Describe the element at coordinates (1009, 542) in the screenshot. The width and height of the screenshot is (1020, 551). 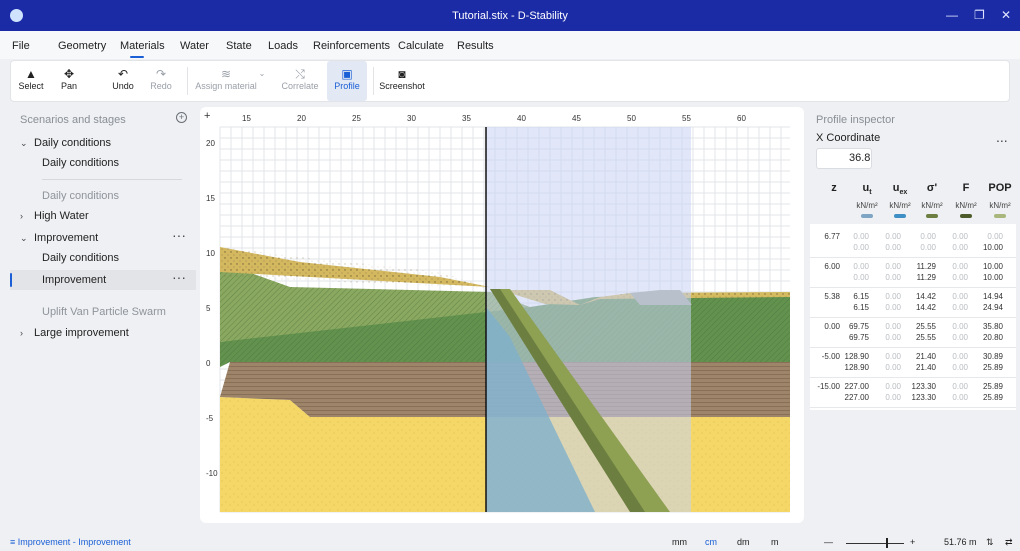
I see `swap-icon: ⇄` at that location.